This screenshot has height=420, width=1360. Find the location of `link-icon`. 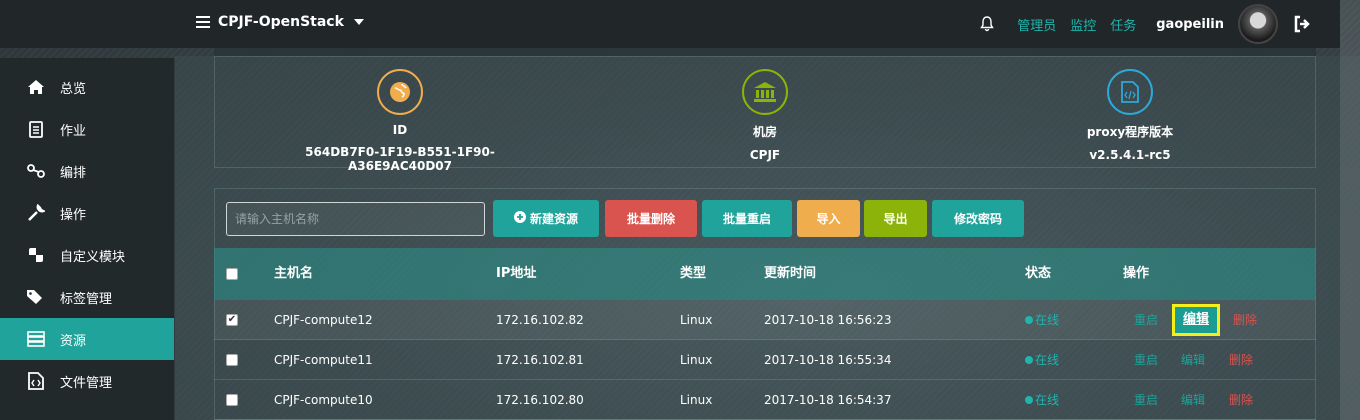

link-icon is located at coordinates (36, 171).